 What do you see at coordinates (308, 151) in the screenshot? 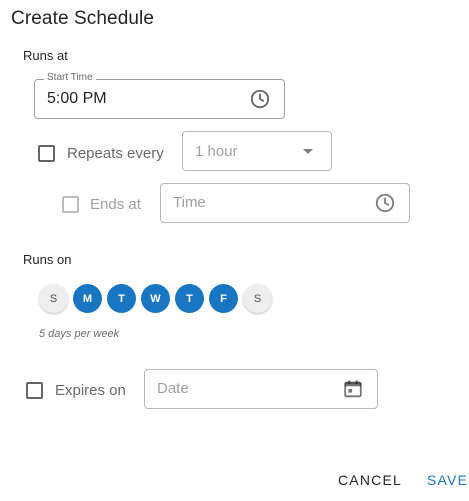
I see `dropdown-arrow-icon` at bounding box center [308, 151].